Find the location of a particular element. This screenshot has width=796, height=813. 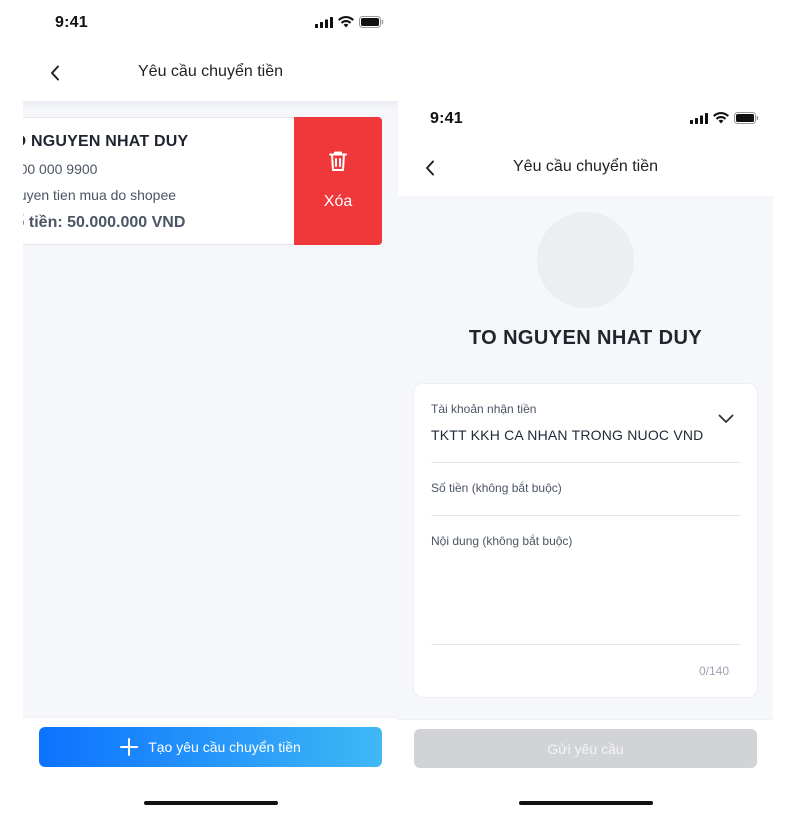

create-request-button: Tạo yêu cầu chuyển tiền is located at coordinates (210, 747).